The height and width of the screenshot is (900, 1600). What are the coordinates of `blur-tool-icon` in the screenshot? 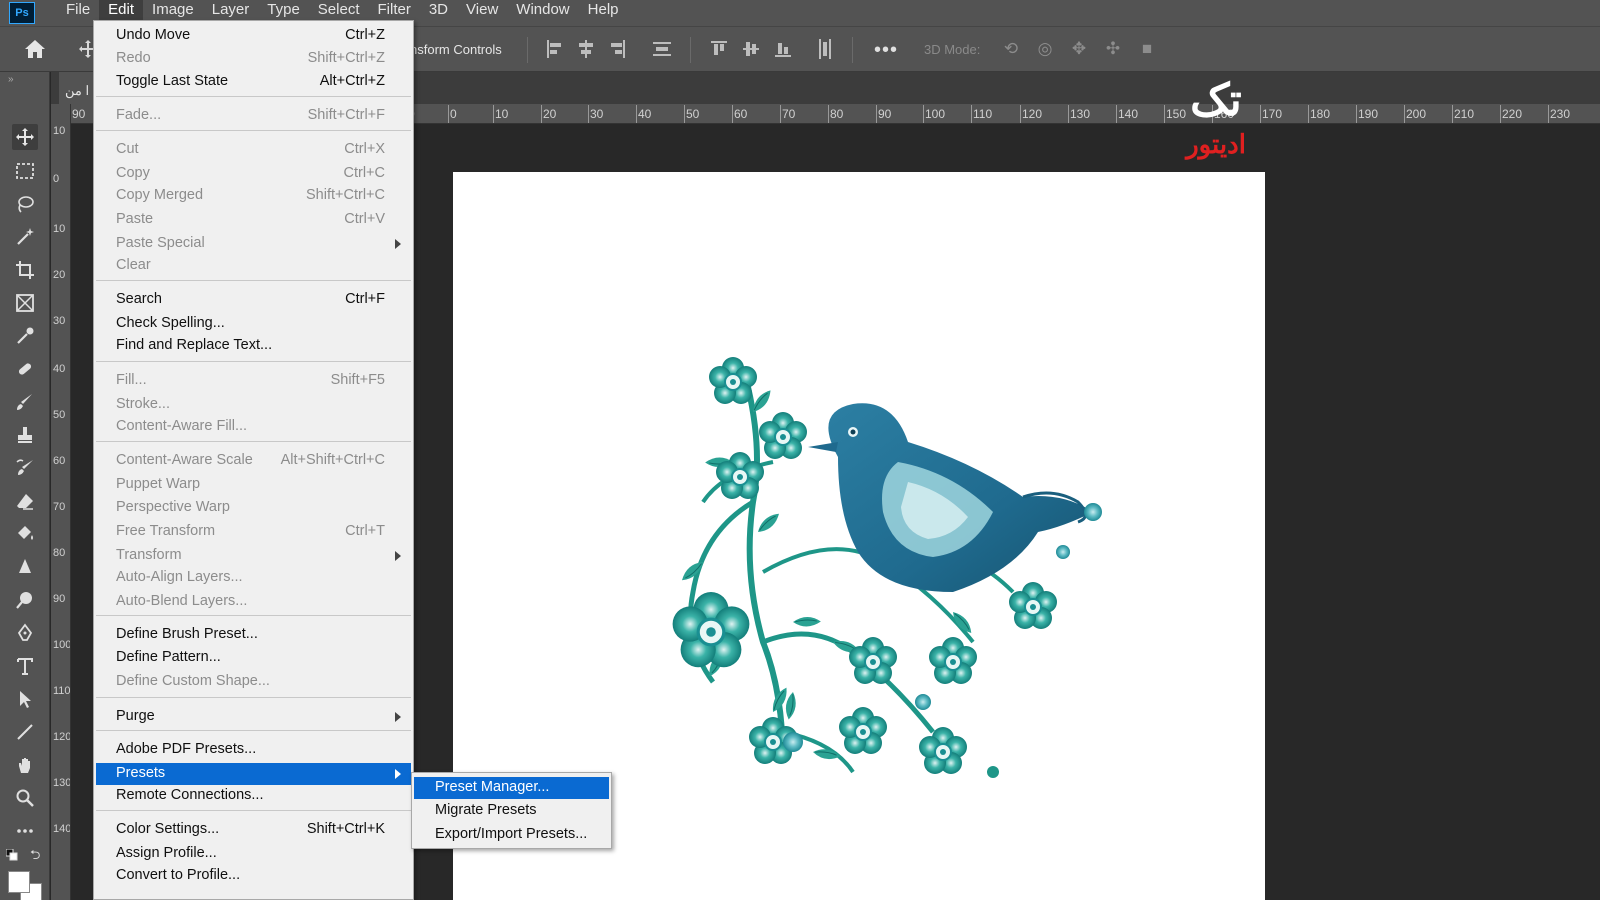 It's located at (25, 567).